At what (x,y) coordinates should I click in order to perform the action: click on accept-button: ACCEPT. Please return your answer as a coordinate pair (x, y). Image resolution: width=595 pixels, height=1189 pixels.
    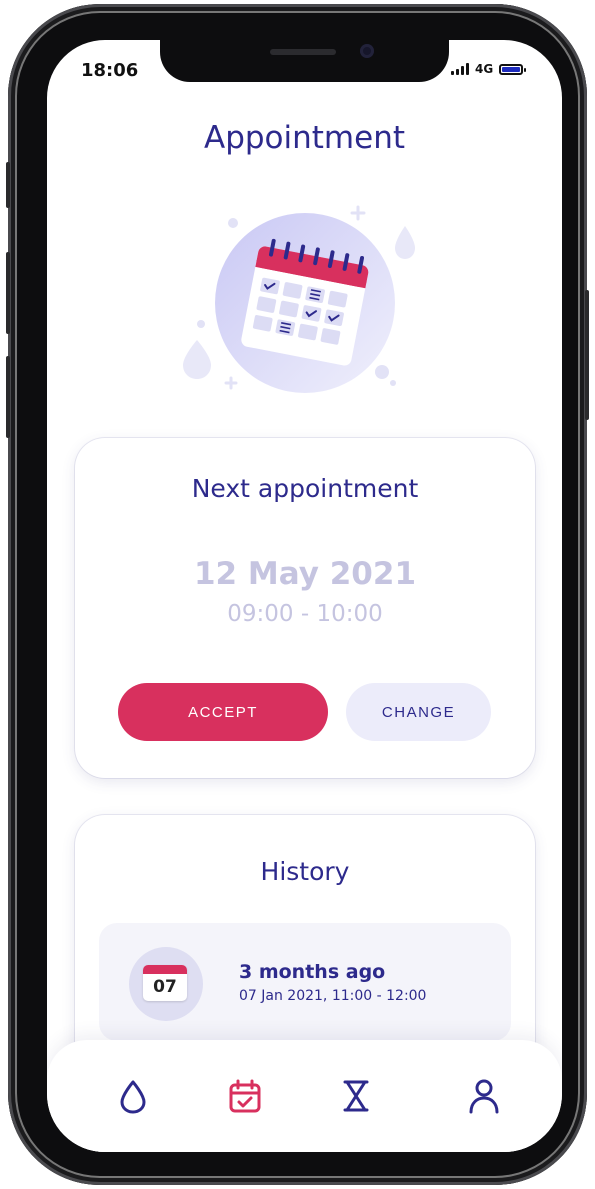
    Looking at the image, I should click on (223, 712).